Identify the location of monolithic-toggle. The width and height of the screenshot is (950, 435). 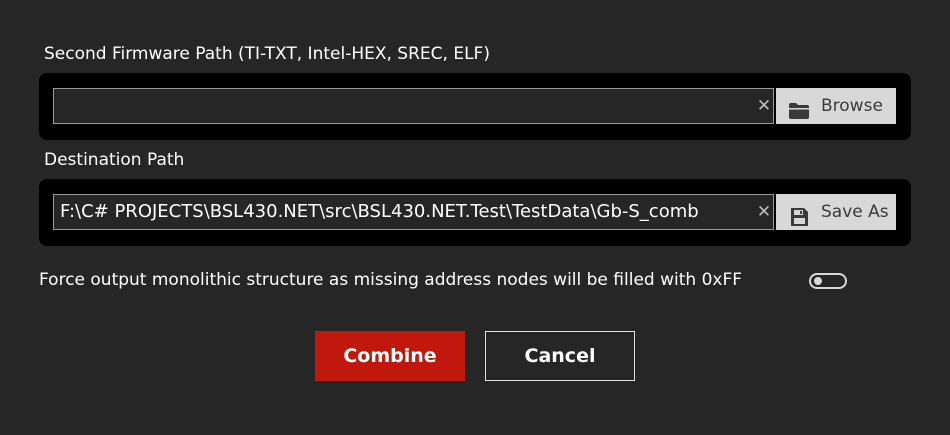
(828, 281).